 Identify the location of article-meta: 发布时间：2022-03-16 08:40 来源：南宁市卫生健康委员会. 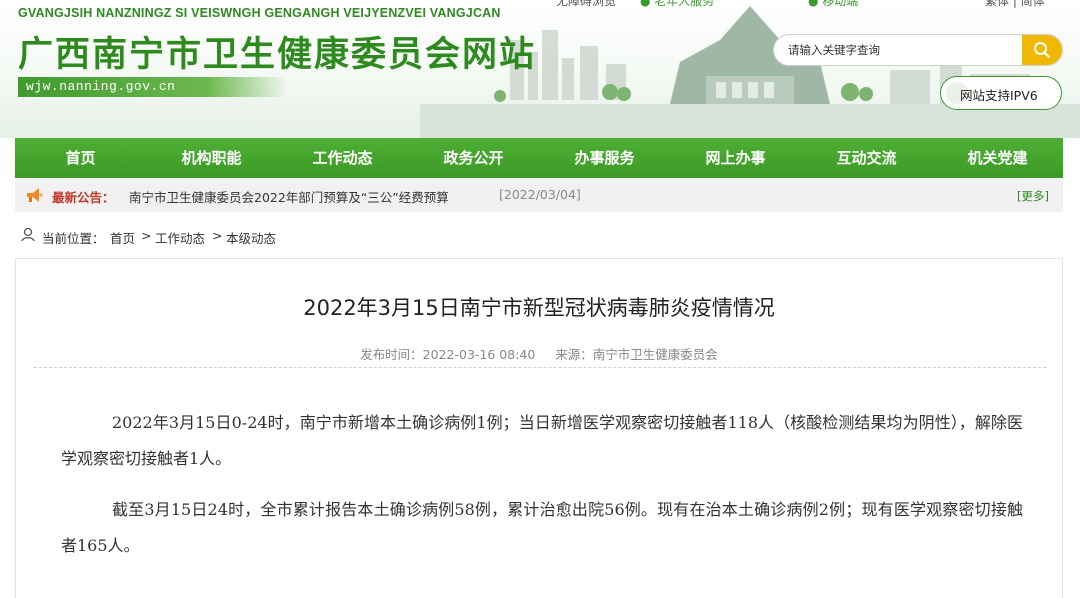
(539, 353).